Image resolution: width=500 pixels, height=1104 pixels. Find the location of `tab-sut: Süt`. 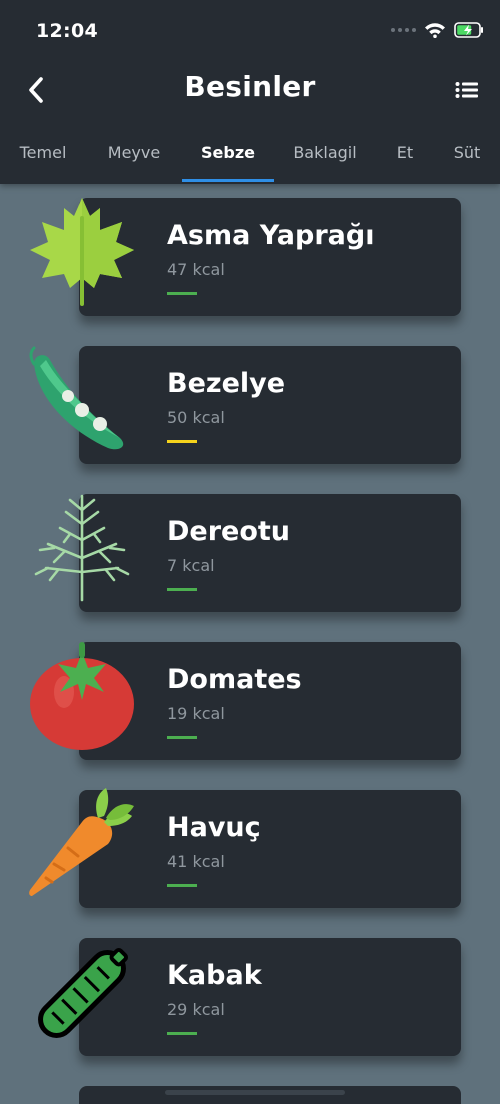

tab-sut: Süt is located at coordinates (467, 156).